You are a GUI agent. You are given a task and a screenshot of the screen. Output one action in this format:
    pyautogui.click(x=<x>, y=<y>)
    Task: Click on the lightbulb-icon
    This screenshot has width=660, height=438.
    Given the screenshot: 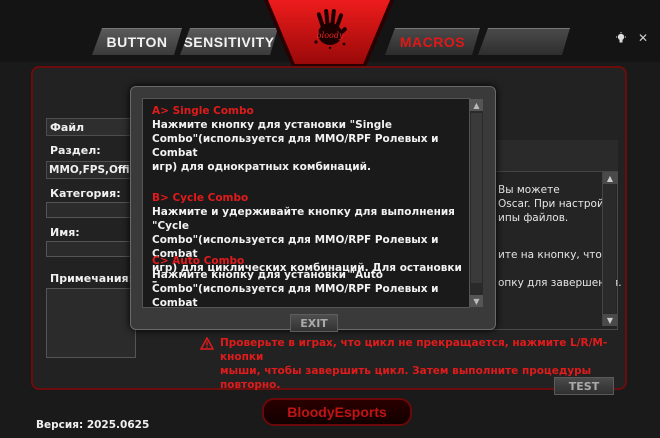 What is the action you would take?
    pyautogui.click(x=621, y=38)
    